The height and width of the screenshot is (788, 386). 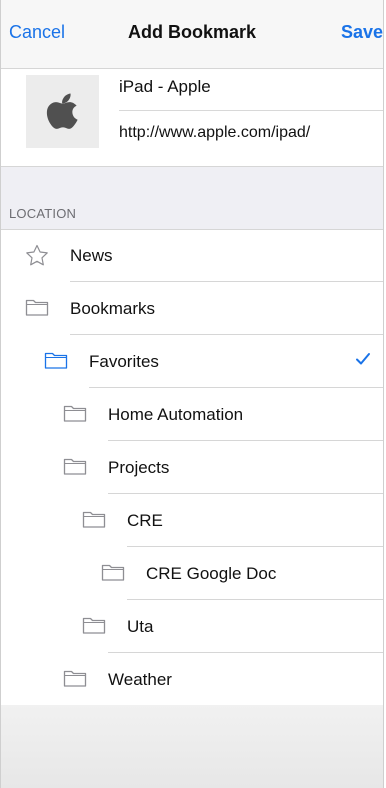 I want to click on location-row-news: News, so click(x=192, y=255).